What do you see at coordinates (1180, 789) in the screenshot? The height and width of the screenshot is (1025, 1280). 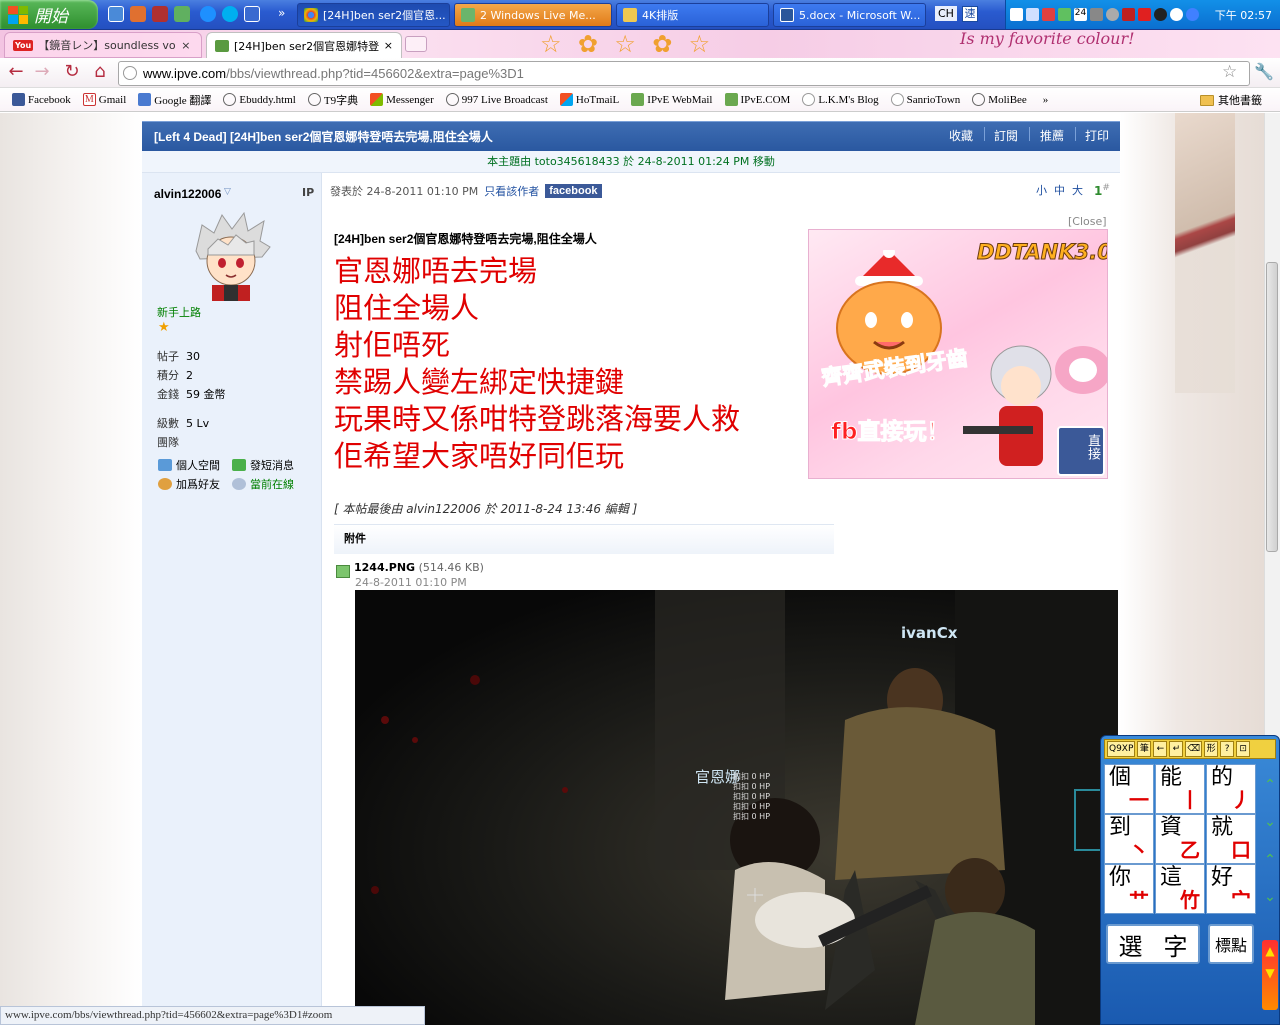 I see `ime-key: 能丨` at bounding box center [1180, 789].